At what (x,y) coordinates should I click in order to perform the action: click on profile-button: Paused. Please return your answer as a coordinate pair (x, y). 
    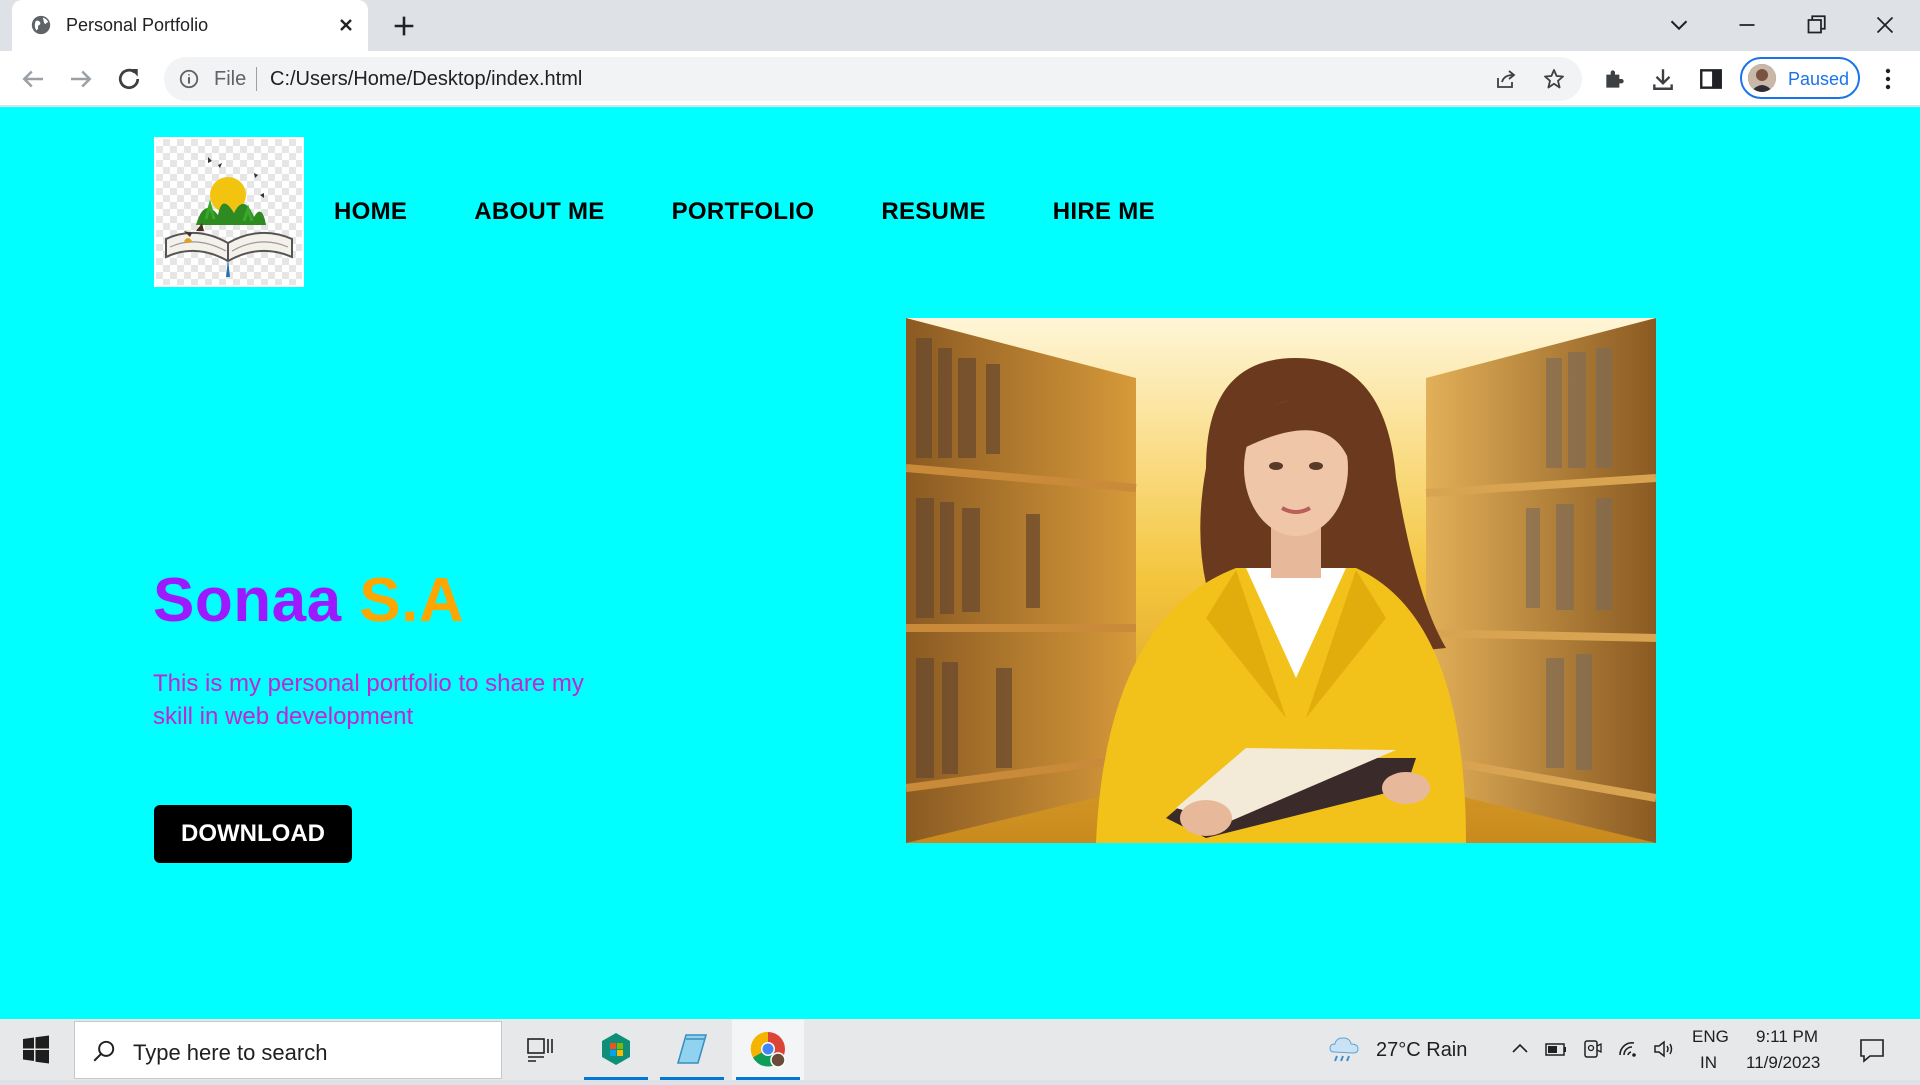
    Looking at the image, I should click on (1800, 78).